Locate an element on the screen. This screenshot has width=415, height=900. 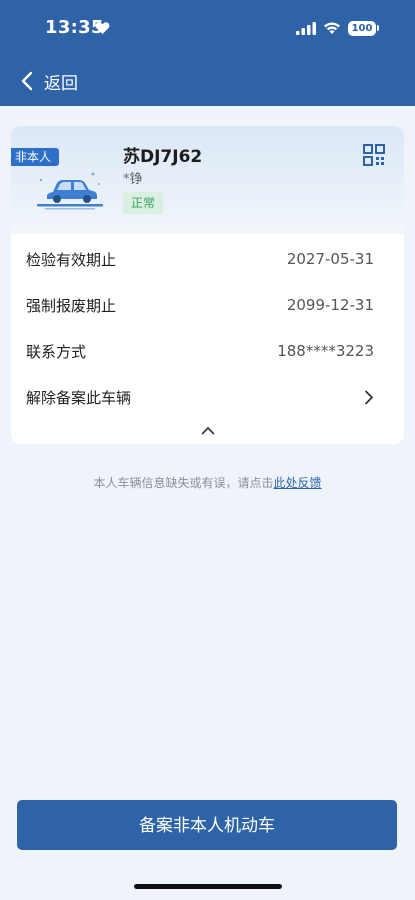
detail-row-scrap: 强制报废期止 2099-12-31 is located at coordinates (207, 305).